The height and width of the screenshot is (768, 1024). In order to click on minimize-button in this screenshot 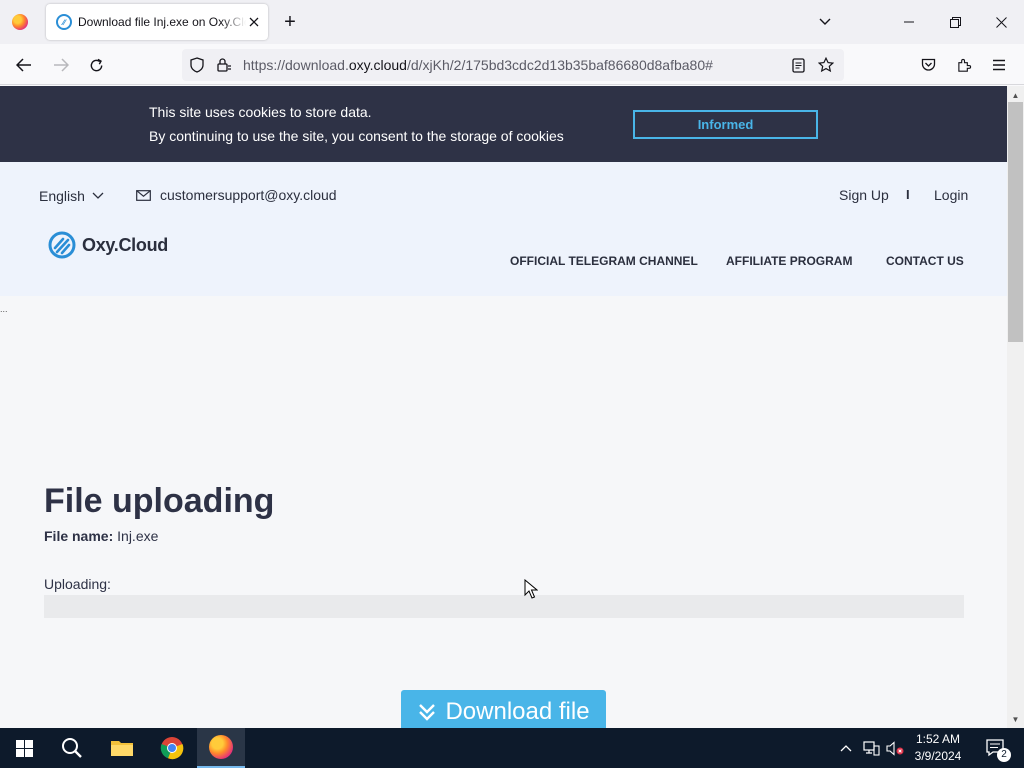, I will do `click(909, 22)`.